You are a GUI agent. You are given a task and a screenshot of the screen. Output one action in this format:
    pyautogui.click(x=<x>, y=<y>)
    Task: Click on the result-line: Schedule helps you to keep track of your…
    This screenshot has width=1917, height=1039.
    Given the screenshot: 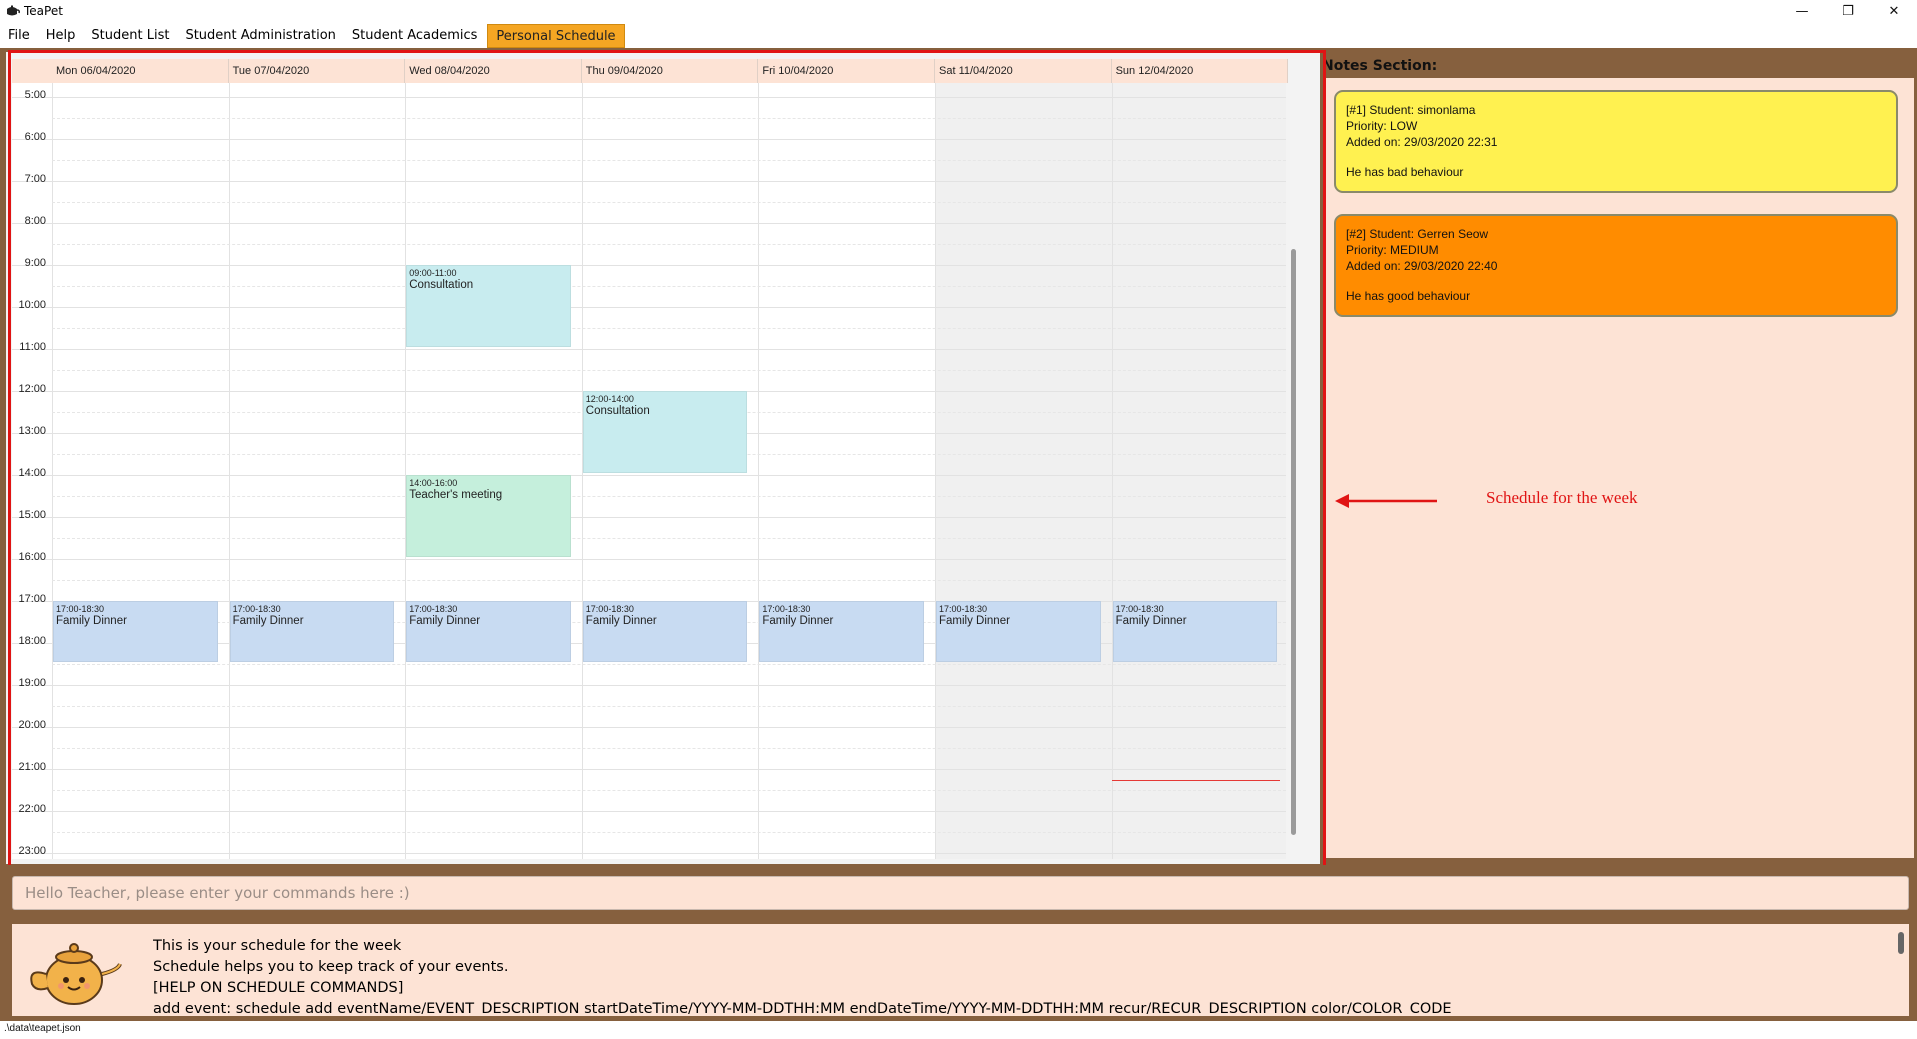 What is the action you would take?
    pyautogui.click(x=331, y=967)
    